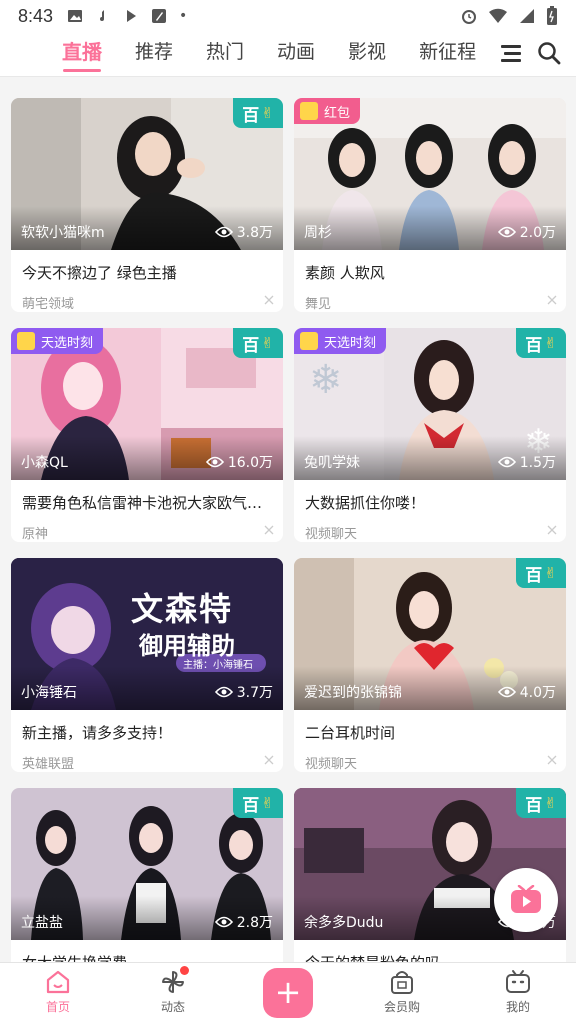 The height and width of the screenshot is (1024, 576). I want to click on live-card: 红包 周杉 2.0万 素颜 人欺风 舞见, so click(430, 205).